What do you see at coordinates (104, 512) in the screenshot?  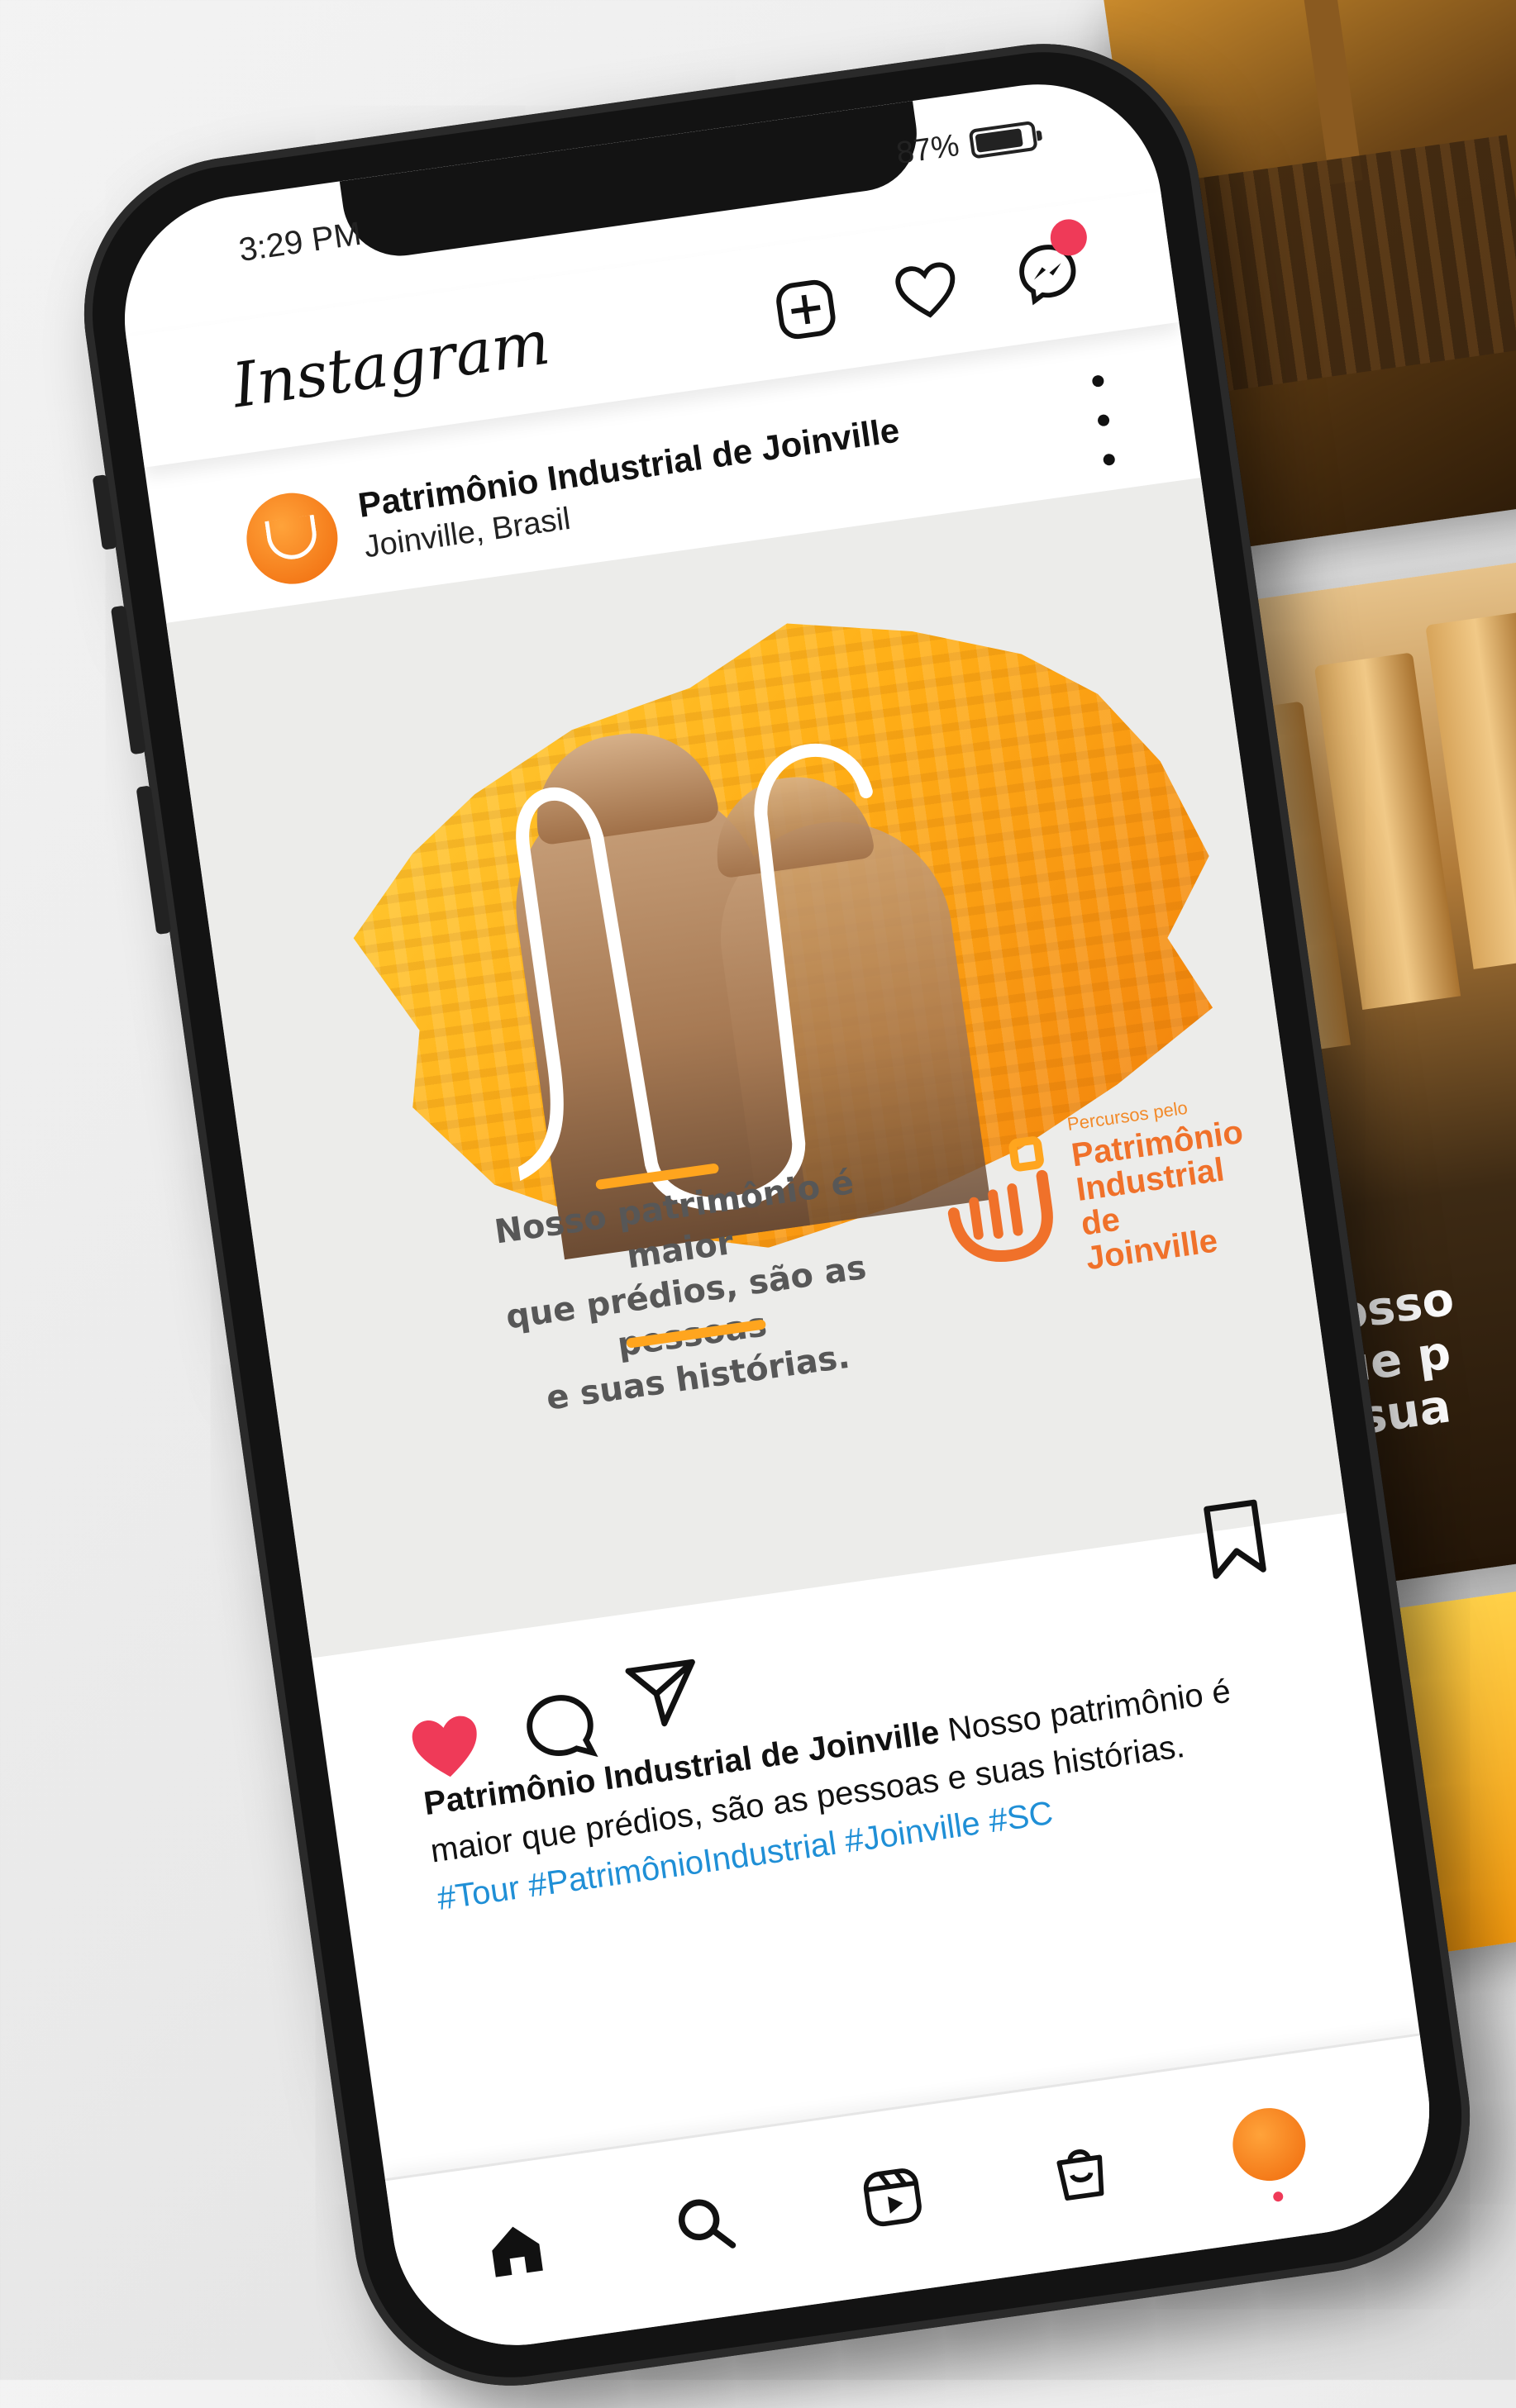 I see `silent-switch` at bounding box center [104, 512].